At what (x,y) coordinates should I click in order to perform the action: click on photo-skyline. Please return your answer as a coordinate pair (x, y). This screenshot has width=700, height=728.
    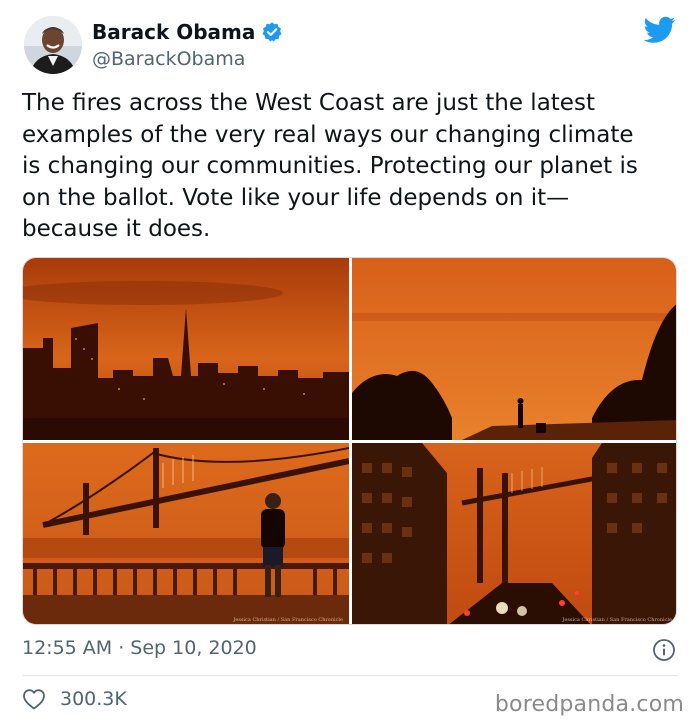
    Looking at the image, I should click on (186, 349).